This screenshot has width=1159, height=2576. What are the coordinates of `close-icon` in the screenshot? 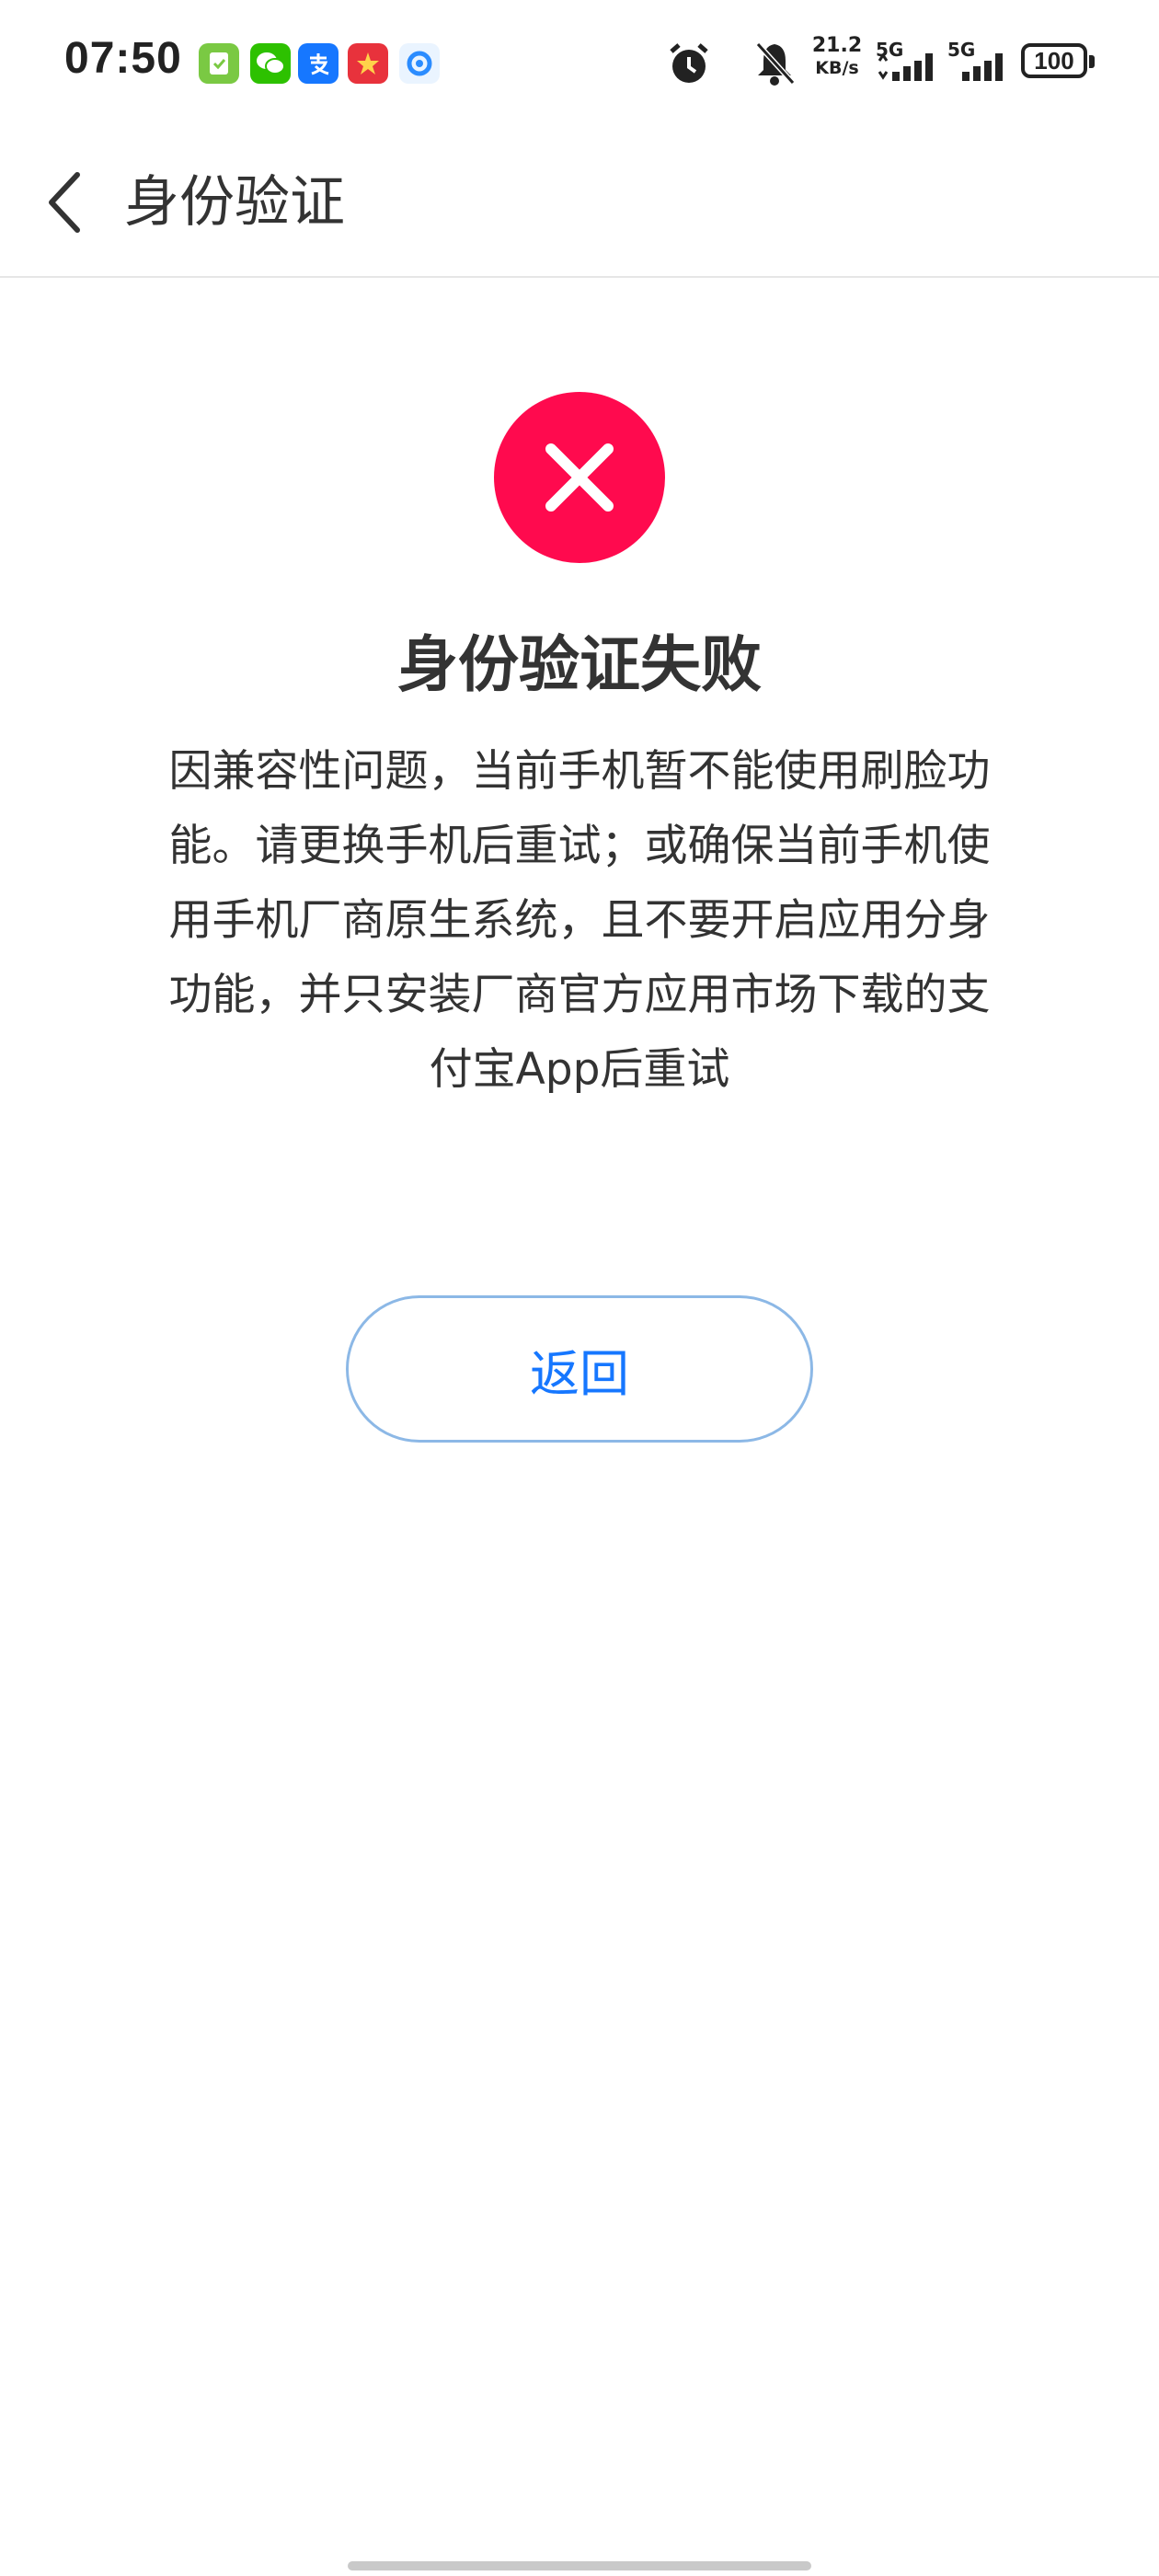 It's located at (579, 477).